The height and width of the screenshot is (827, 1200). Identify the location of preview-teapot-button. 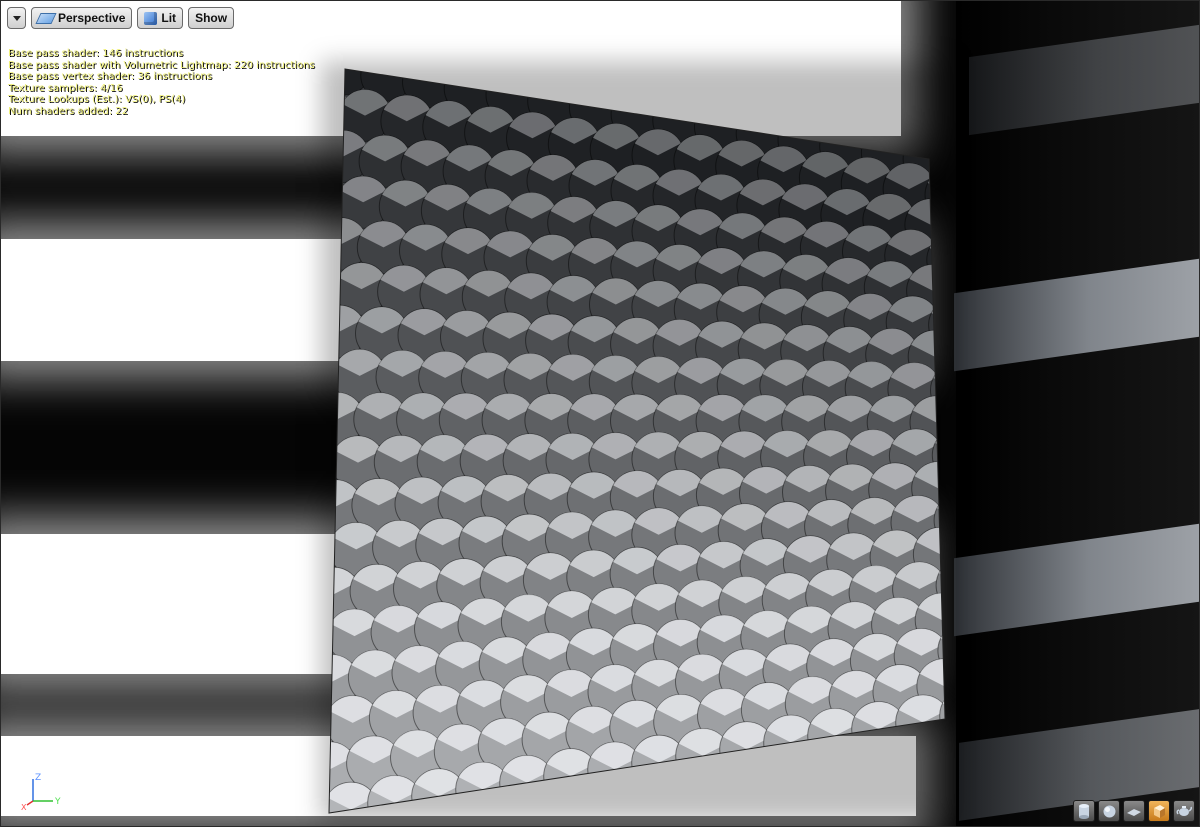
(1184, 811).